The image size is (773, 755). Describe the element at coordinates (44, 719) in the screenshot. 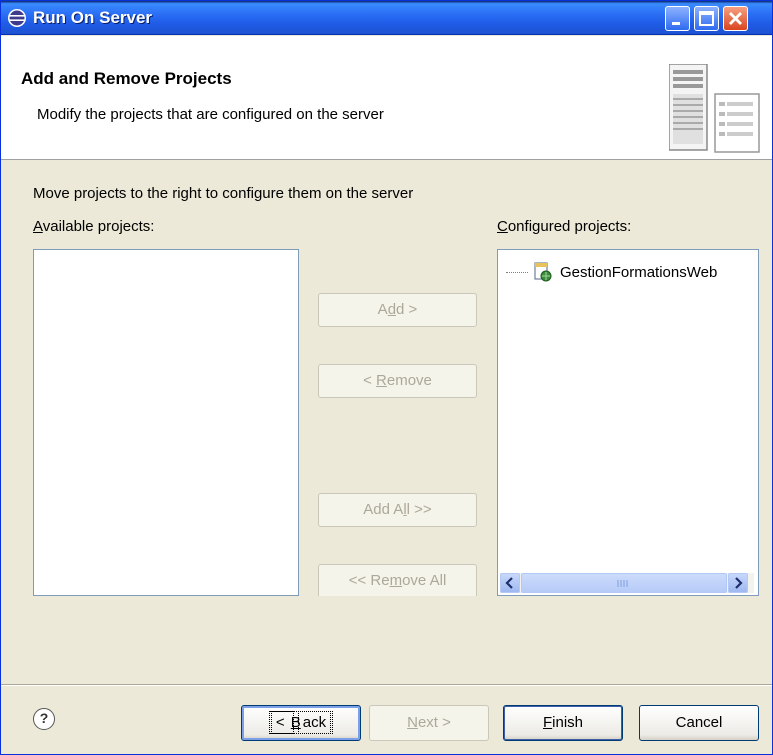

I see `help-icon: ?` at that location.